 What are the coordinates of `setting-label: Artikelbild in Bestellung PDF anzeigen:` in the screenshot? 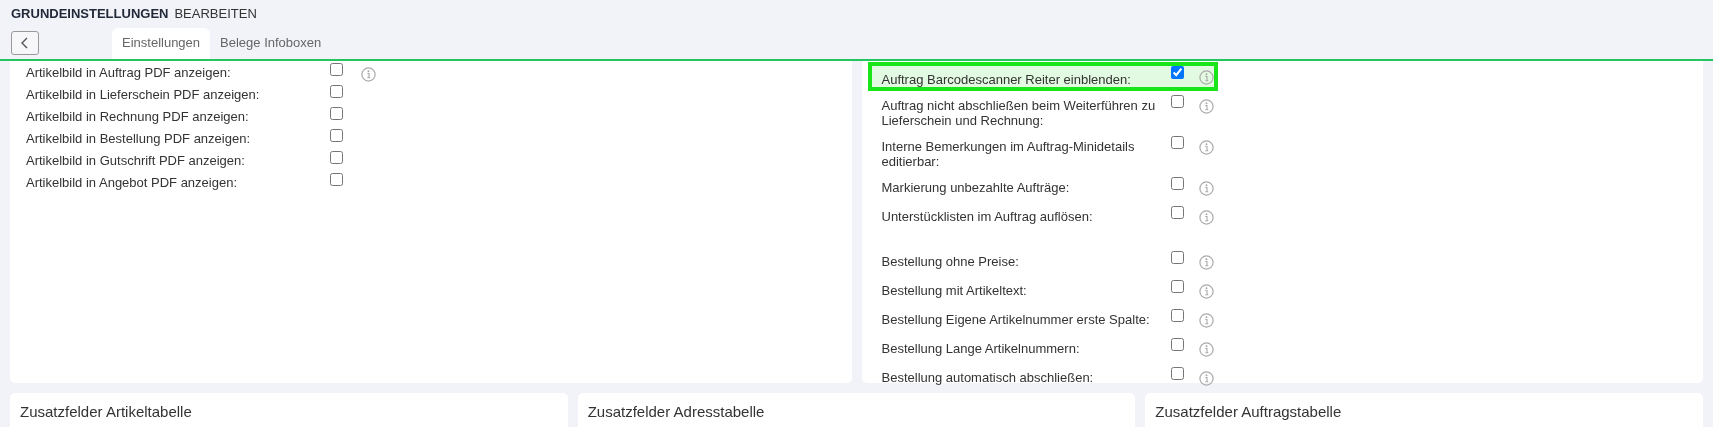 It's located at (138, 138).